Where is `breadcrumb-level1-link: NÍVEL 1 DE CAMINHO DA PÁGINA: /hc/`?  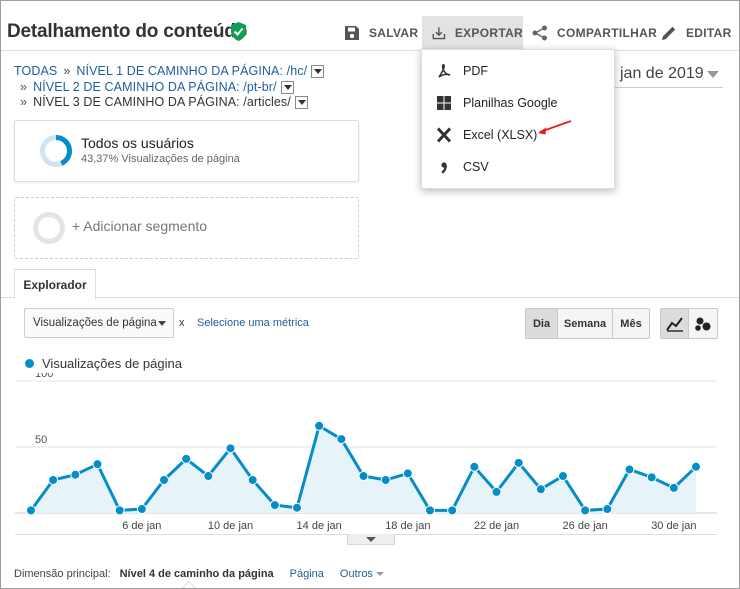 breadcrumb-level1-link: NÍVEL 1 DE CAMINHO DA PÁGINA: /hc/ is located at coordinates (191, 71).